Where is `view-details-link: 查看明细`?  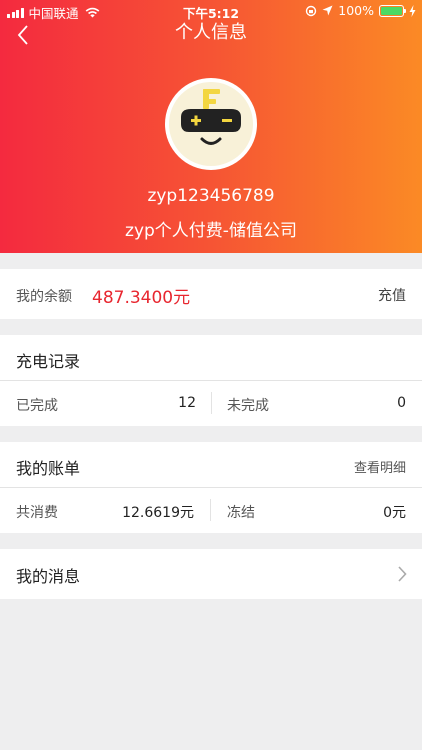
view-details-link: 查看明细 is located at coordinates (380, 466).